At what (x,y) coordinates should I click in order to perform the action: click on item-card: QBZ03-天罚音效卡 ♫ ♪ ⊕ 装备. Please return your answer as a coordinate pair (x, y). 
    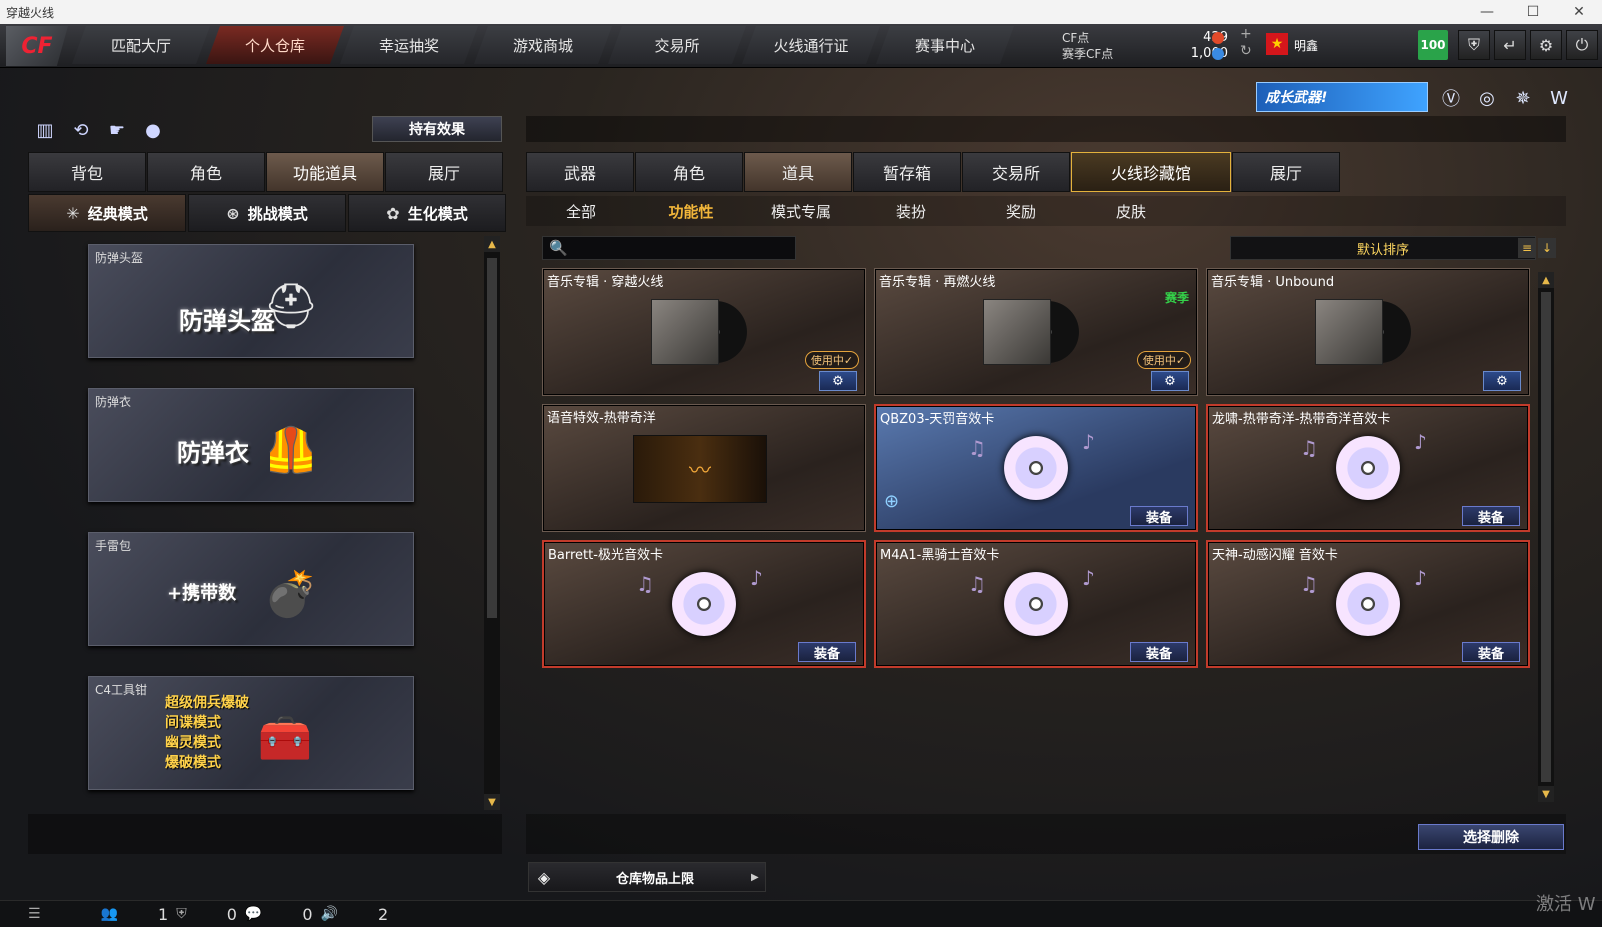
    Looking at the image, I should click on (1036, 468).